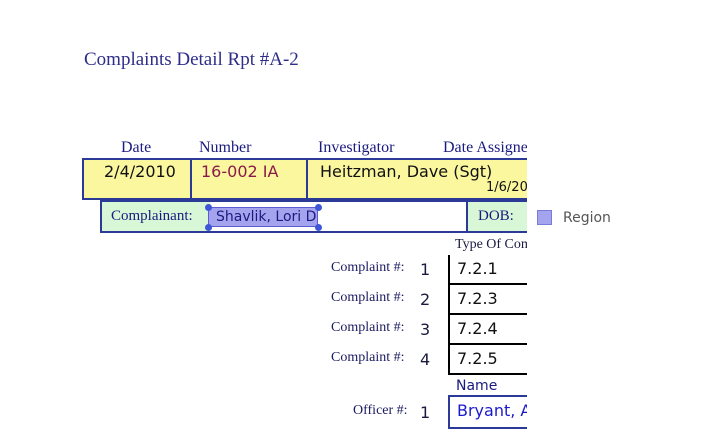 The image size is (711, 435). What do you see at coordinates (136, 147) in the screenshot?
I see `header-date: Date` at bounding box center [136, 147].